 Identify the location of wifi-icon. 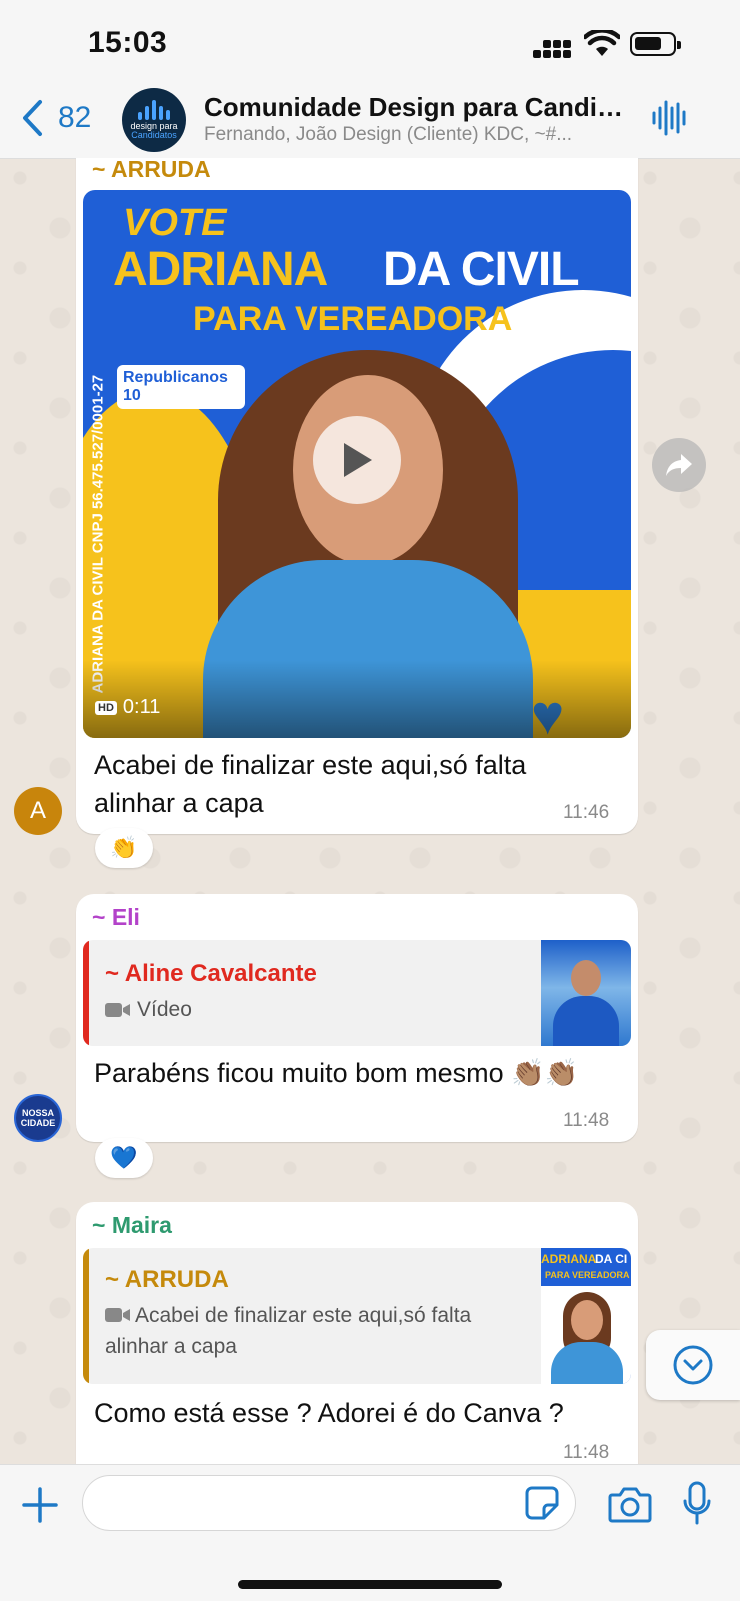
(602, 43).